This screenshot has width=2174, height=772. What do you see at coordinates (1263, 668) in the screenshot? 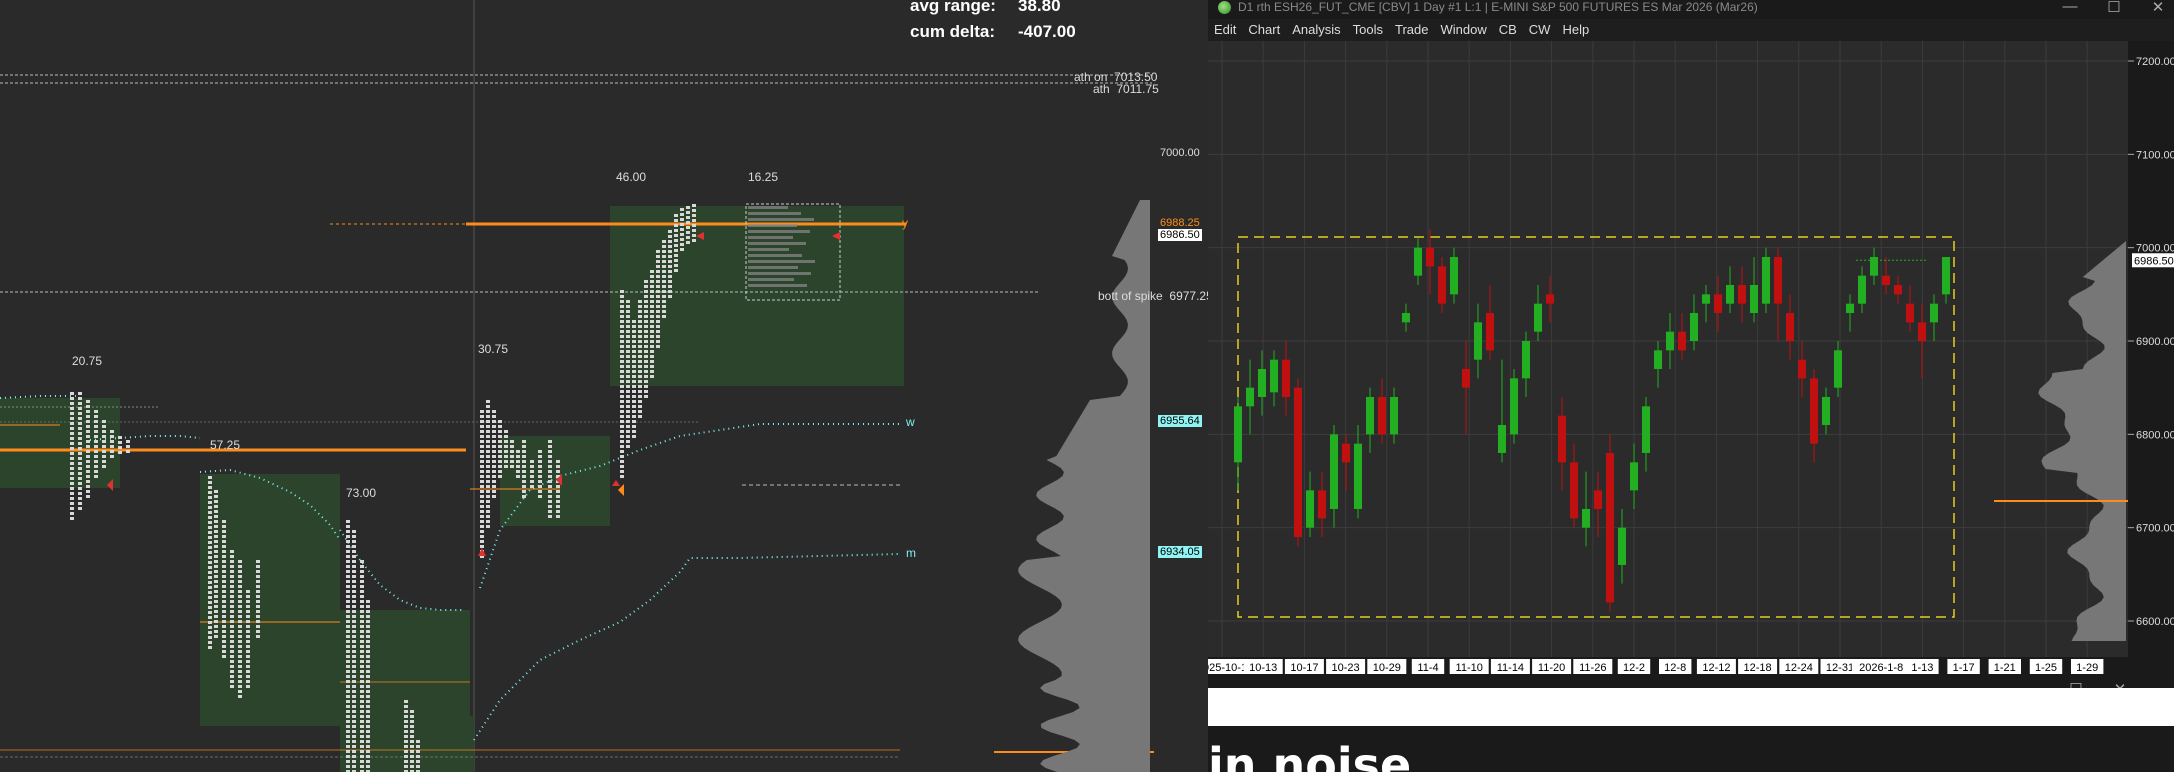
I see `date-axis-label: 10-13` at bounding box center [1263, 668].